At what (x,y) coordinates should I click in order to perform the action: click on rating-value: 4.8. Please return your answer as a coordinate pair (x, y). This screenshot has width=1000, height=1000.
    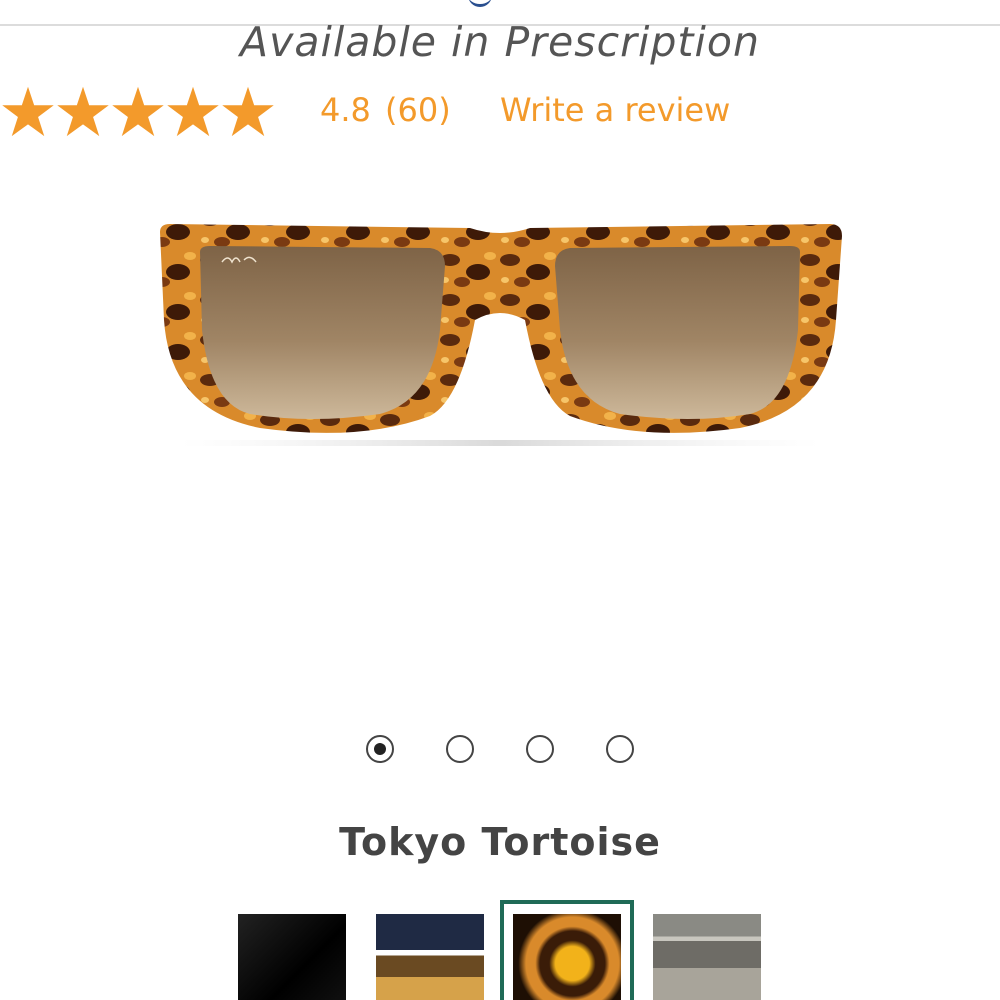
    Looking at the image, I should click on (345, 110).